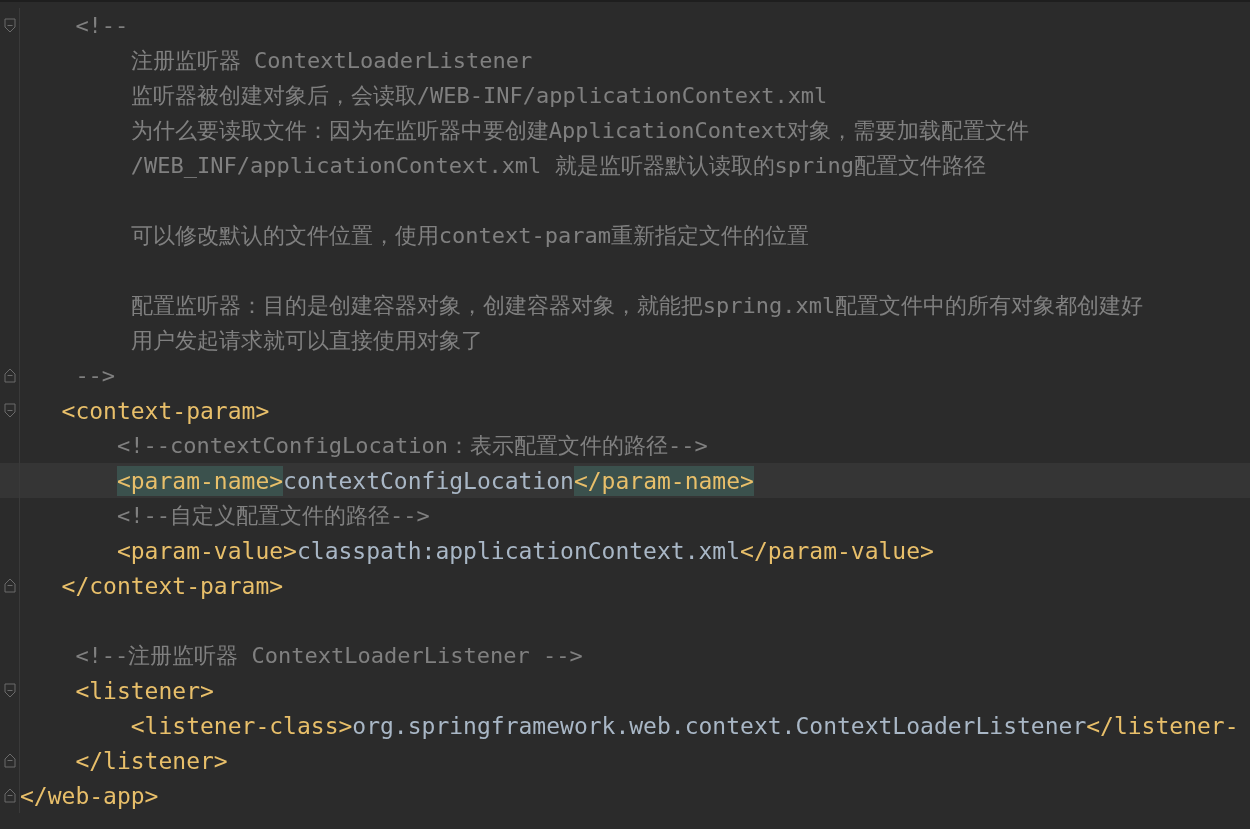 This screenshot has height=829, width=1250. What do you see at coordinates (412, 445) in the screenshot?
I see `code-comment: <!--contextConfigLocation：表示配置文件的路径-->` at bounding box center [412, 445].